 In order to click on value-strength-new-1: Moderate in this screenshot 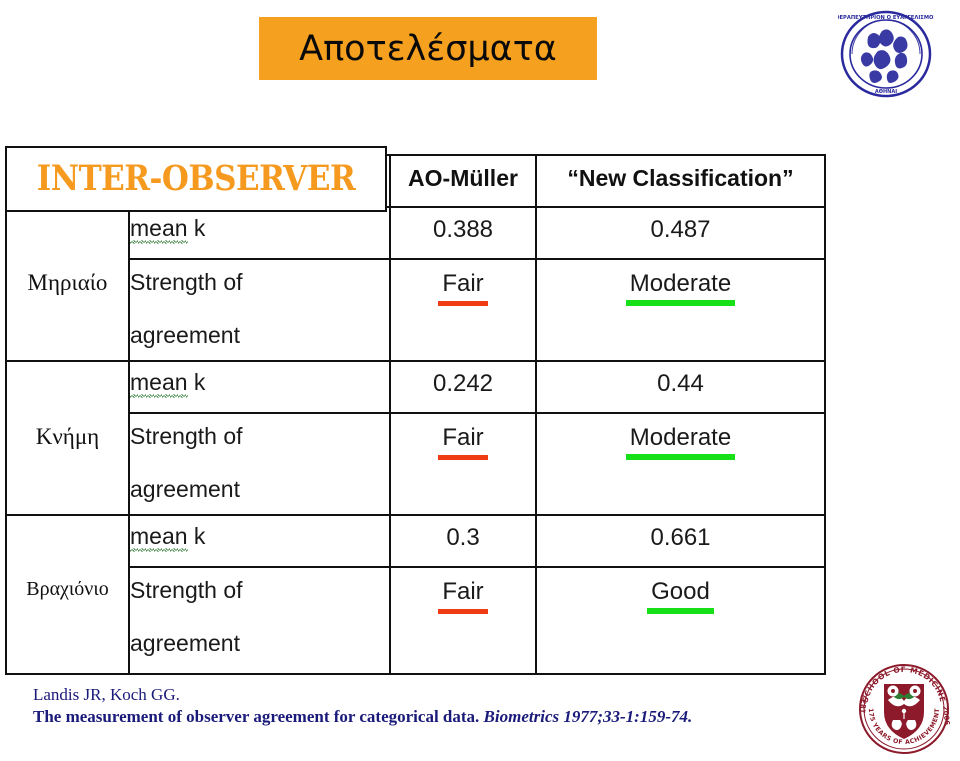, I will do `click(680, 310)`.